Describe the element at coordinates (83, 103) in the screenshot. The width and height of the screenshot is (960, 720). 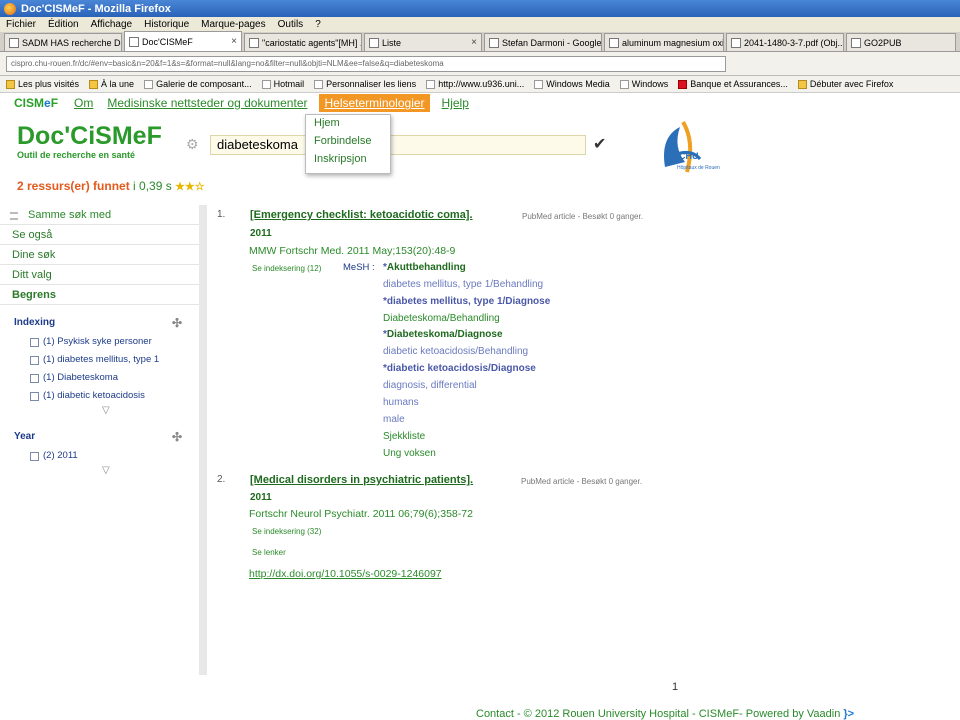
I see `nav-om: Om` at that location.